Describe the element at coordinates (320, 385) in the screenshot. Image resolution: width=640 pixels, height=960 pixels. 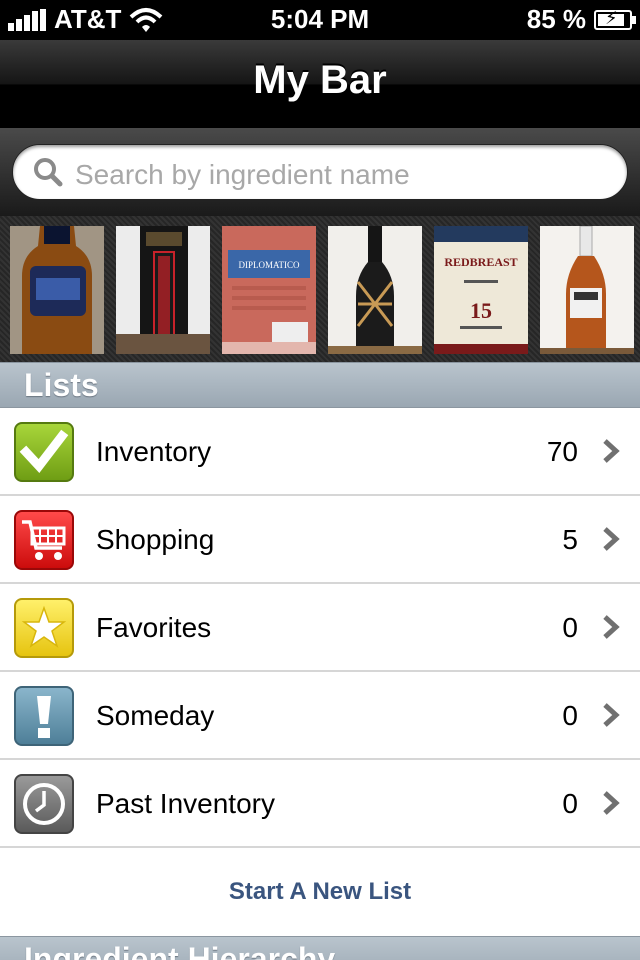
I see `section-header-lists: Lists` at that location.